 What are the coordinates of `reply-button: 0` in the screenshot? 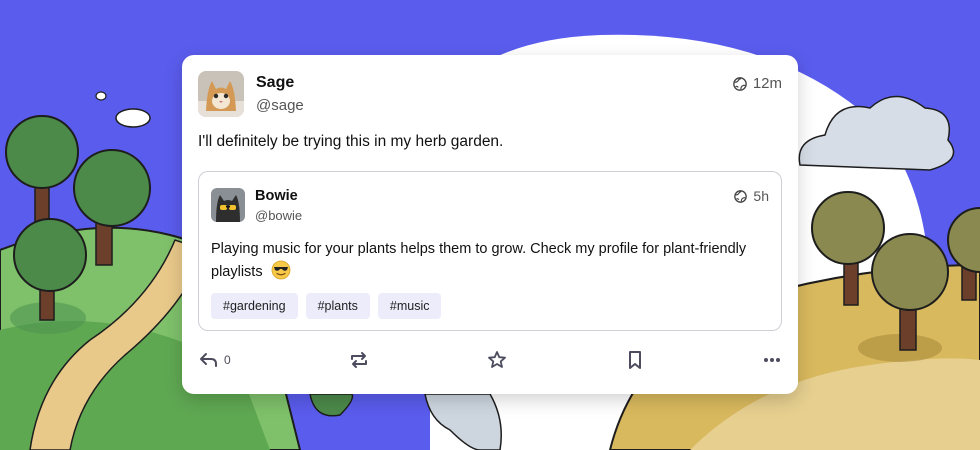 It's located at (214, 360).